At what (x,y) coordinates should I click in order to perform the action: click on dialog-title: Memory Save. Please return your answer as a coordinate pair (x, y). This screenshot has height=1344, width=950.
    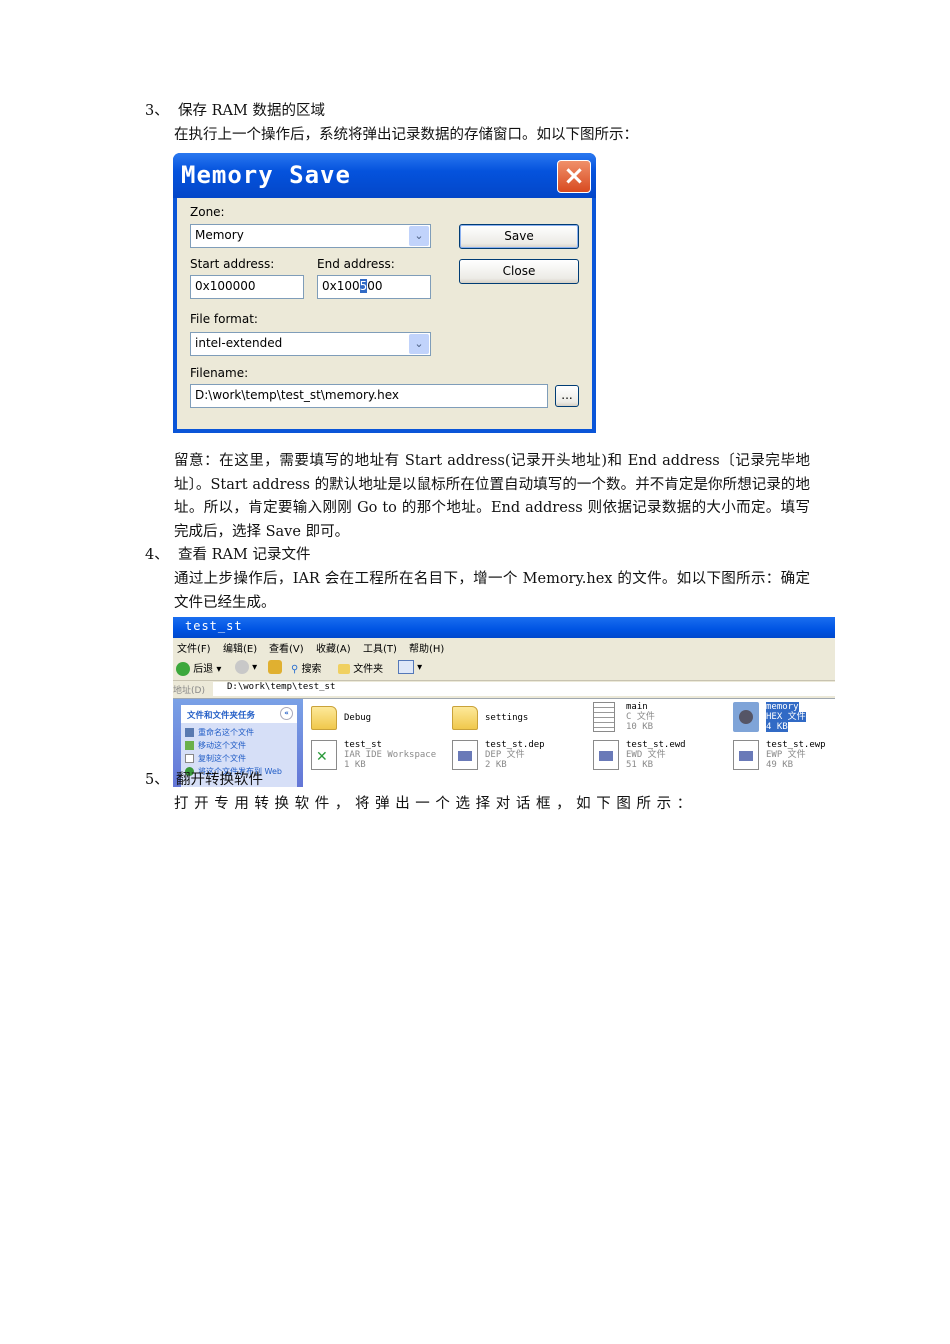
    Looking at the image, I should click on (266, 175).